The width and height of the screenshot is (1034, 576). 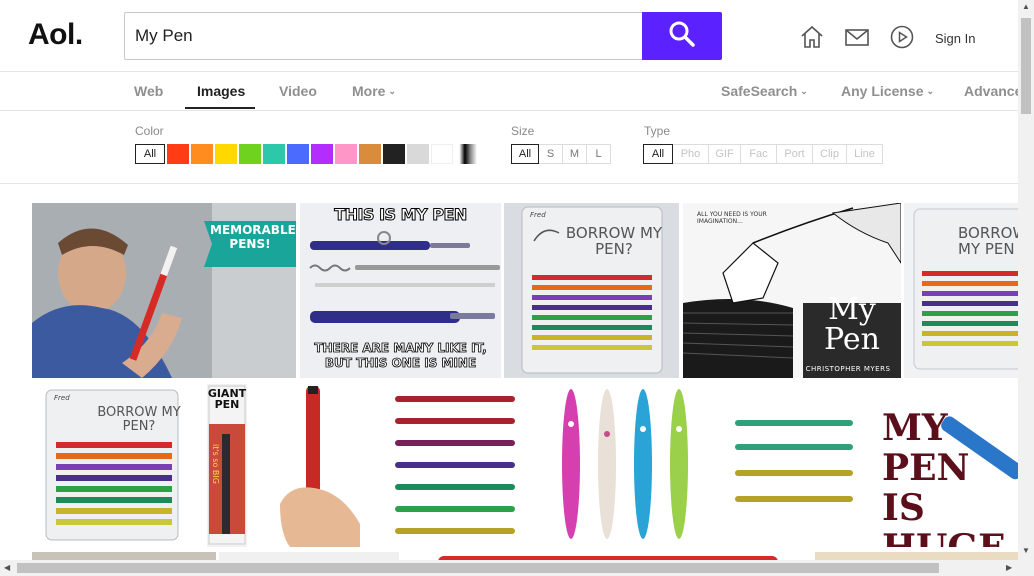 What do you see at coordinates (523, 131) in the screenshot?
I see `size-filter-label: Size` at bounding box center [523, 131].